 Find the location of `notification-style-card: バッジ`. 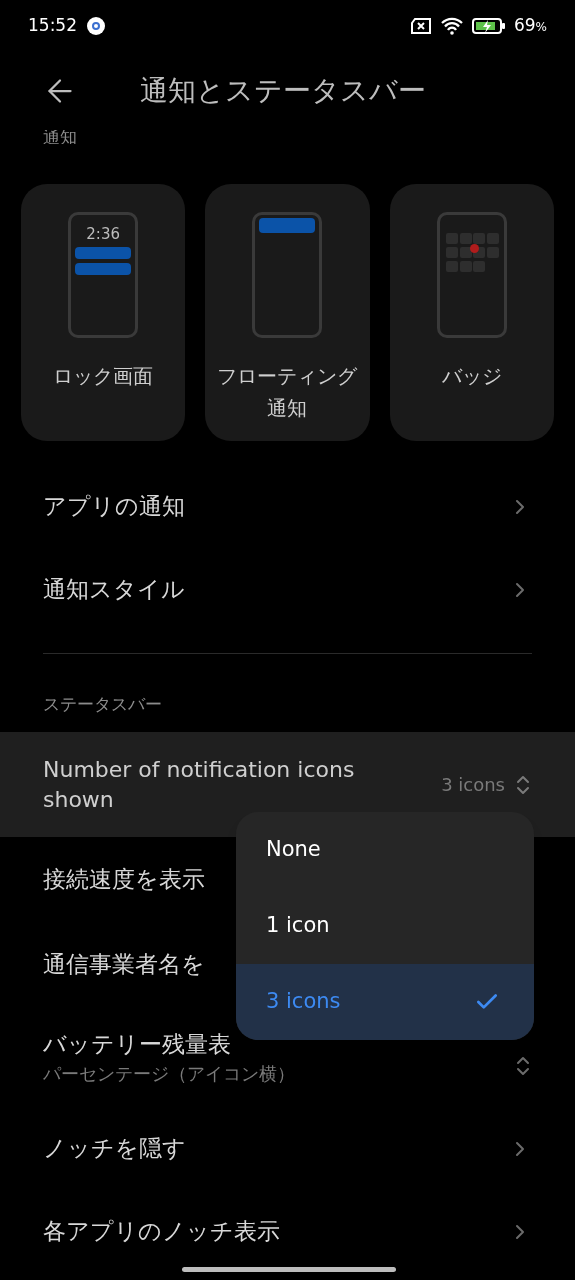

notification-style-card: バッジ is located at coordinates (471, 312).